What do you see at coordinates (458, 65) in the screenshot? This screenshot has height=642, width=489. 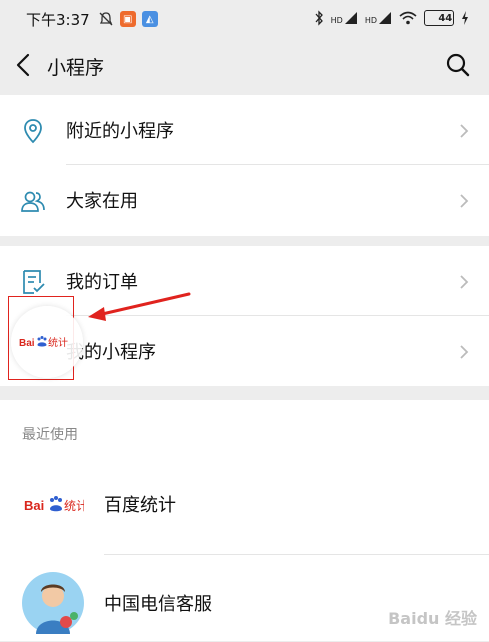 I see `search-icon` at bounding box center [458, 65].